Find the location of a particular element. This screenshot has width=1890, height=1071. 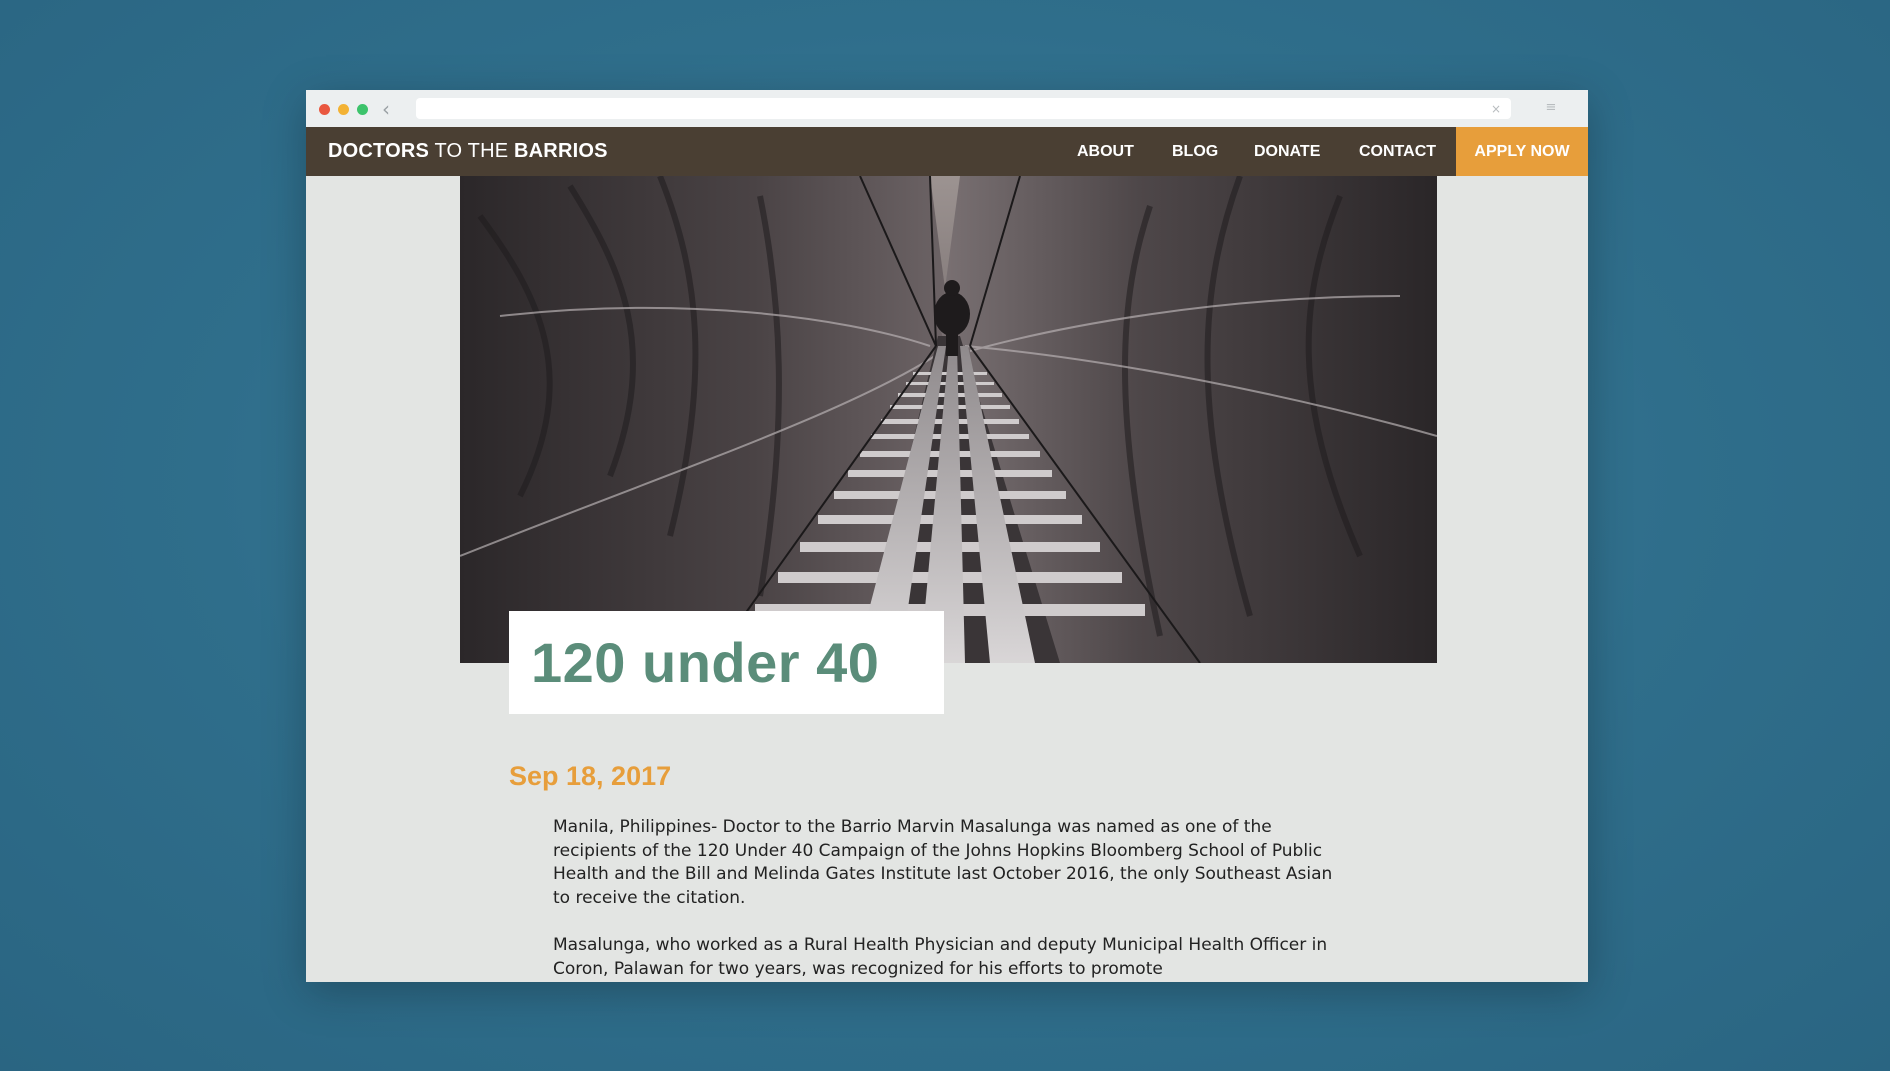

browser-toolbar: ‹ × ≡ is located at coordinates (947, 109).